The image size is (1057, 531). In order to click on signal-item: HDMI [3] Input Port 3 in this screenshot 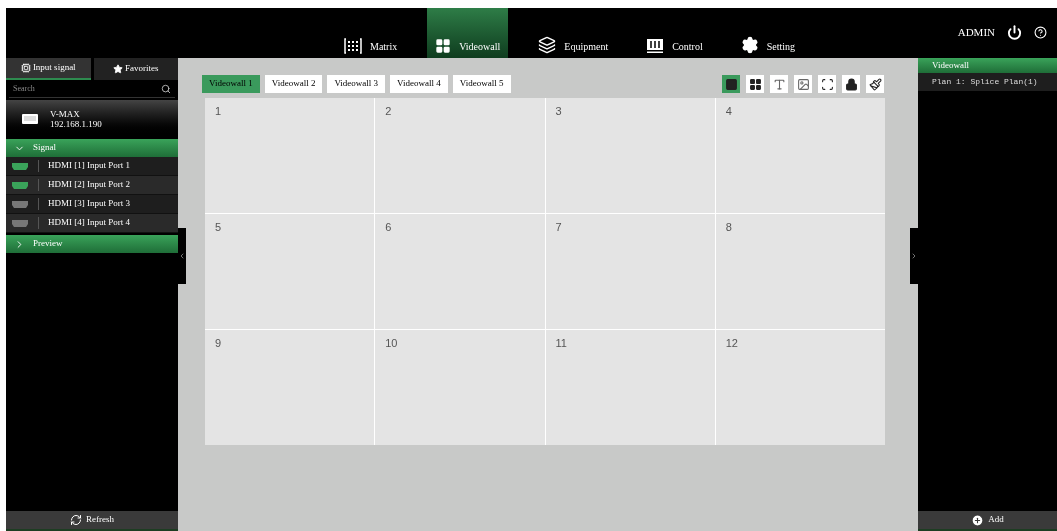, I will do `click(92, 204)`.